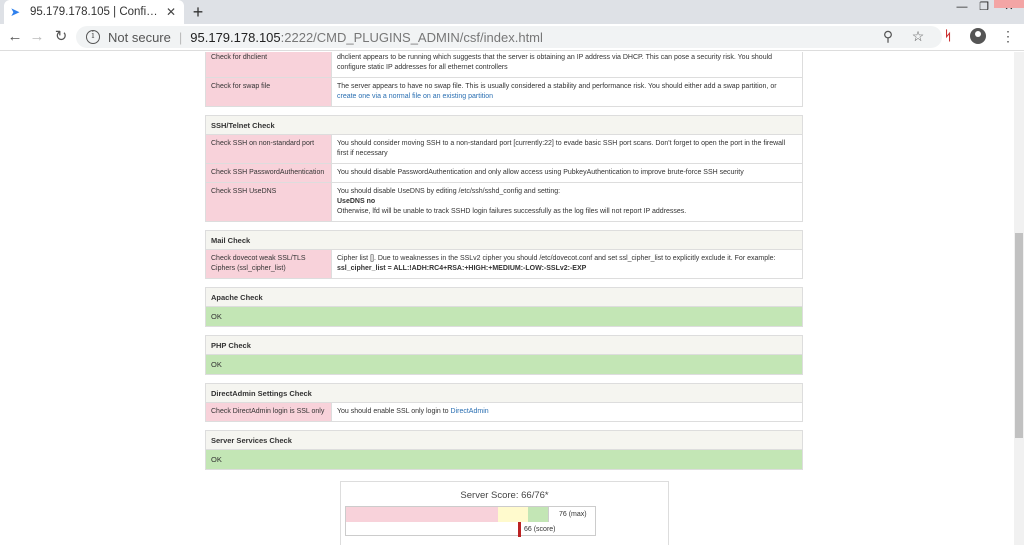 This screenshot has height=545, width=1024. What do you see at coordinates (1008, 36) in the screenshot?
I see `menu-kebab-icon: ⋮` at bounding box center [1008, 36].